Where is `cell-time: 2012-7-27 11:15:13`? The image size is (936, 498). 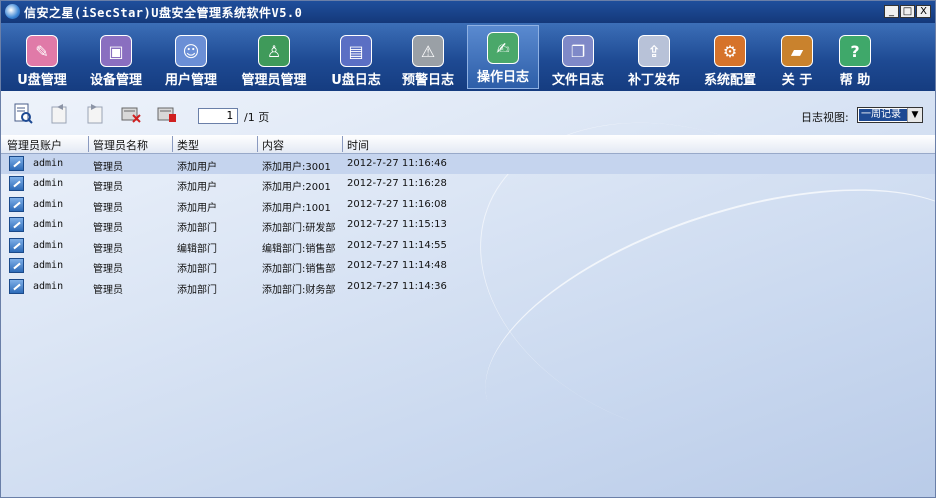 cell-time: 2012-7-27 11:15:13 is located at coordinates (397, 224).